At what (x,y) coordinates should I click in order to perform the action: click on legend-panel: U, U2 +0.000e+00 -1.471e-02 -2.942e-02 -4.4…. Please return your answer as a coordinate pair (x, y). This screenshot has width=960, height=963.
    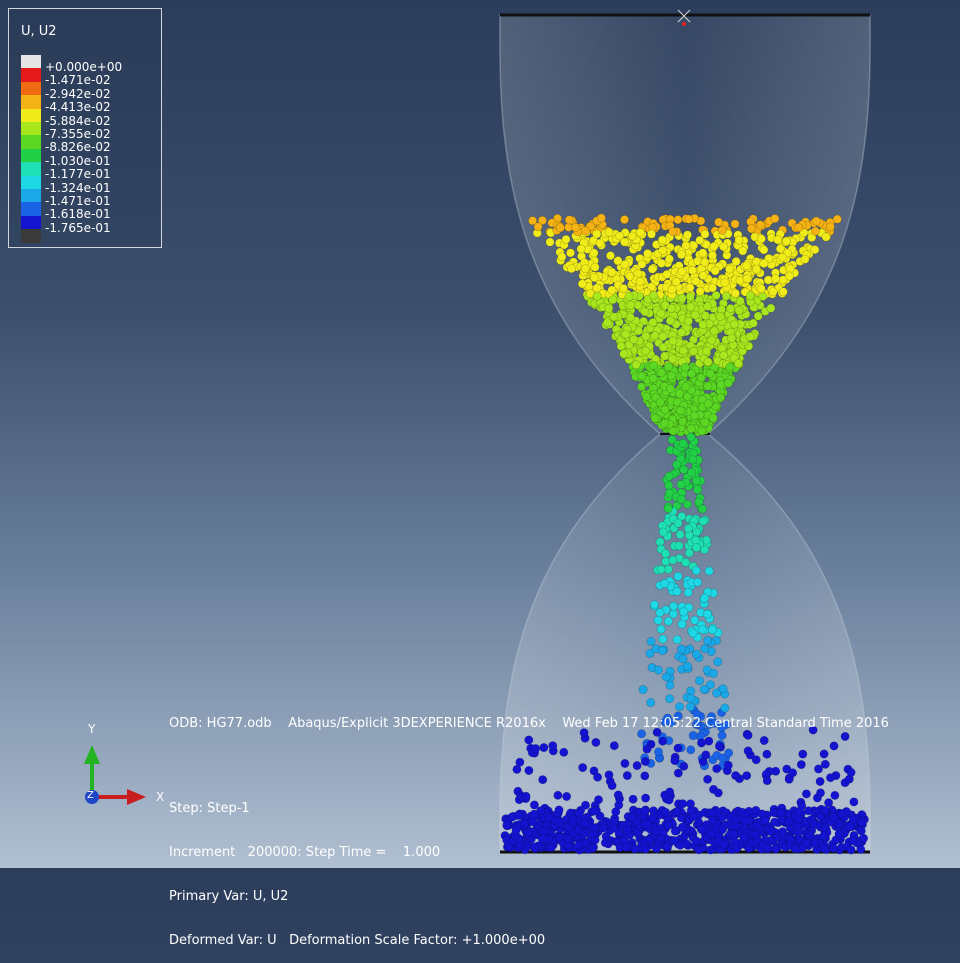
    Looking at the image, I should click on (85, 128).